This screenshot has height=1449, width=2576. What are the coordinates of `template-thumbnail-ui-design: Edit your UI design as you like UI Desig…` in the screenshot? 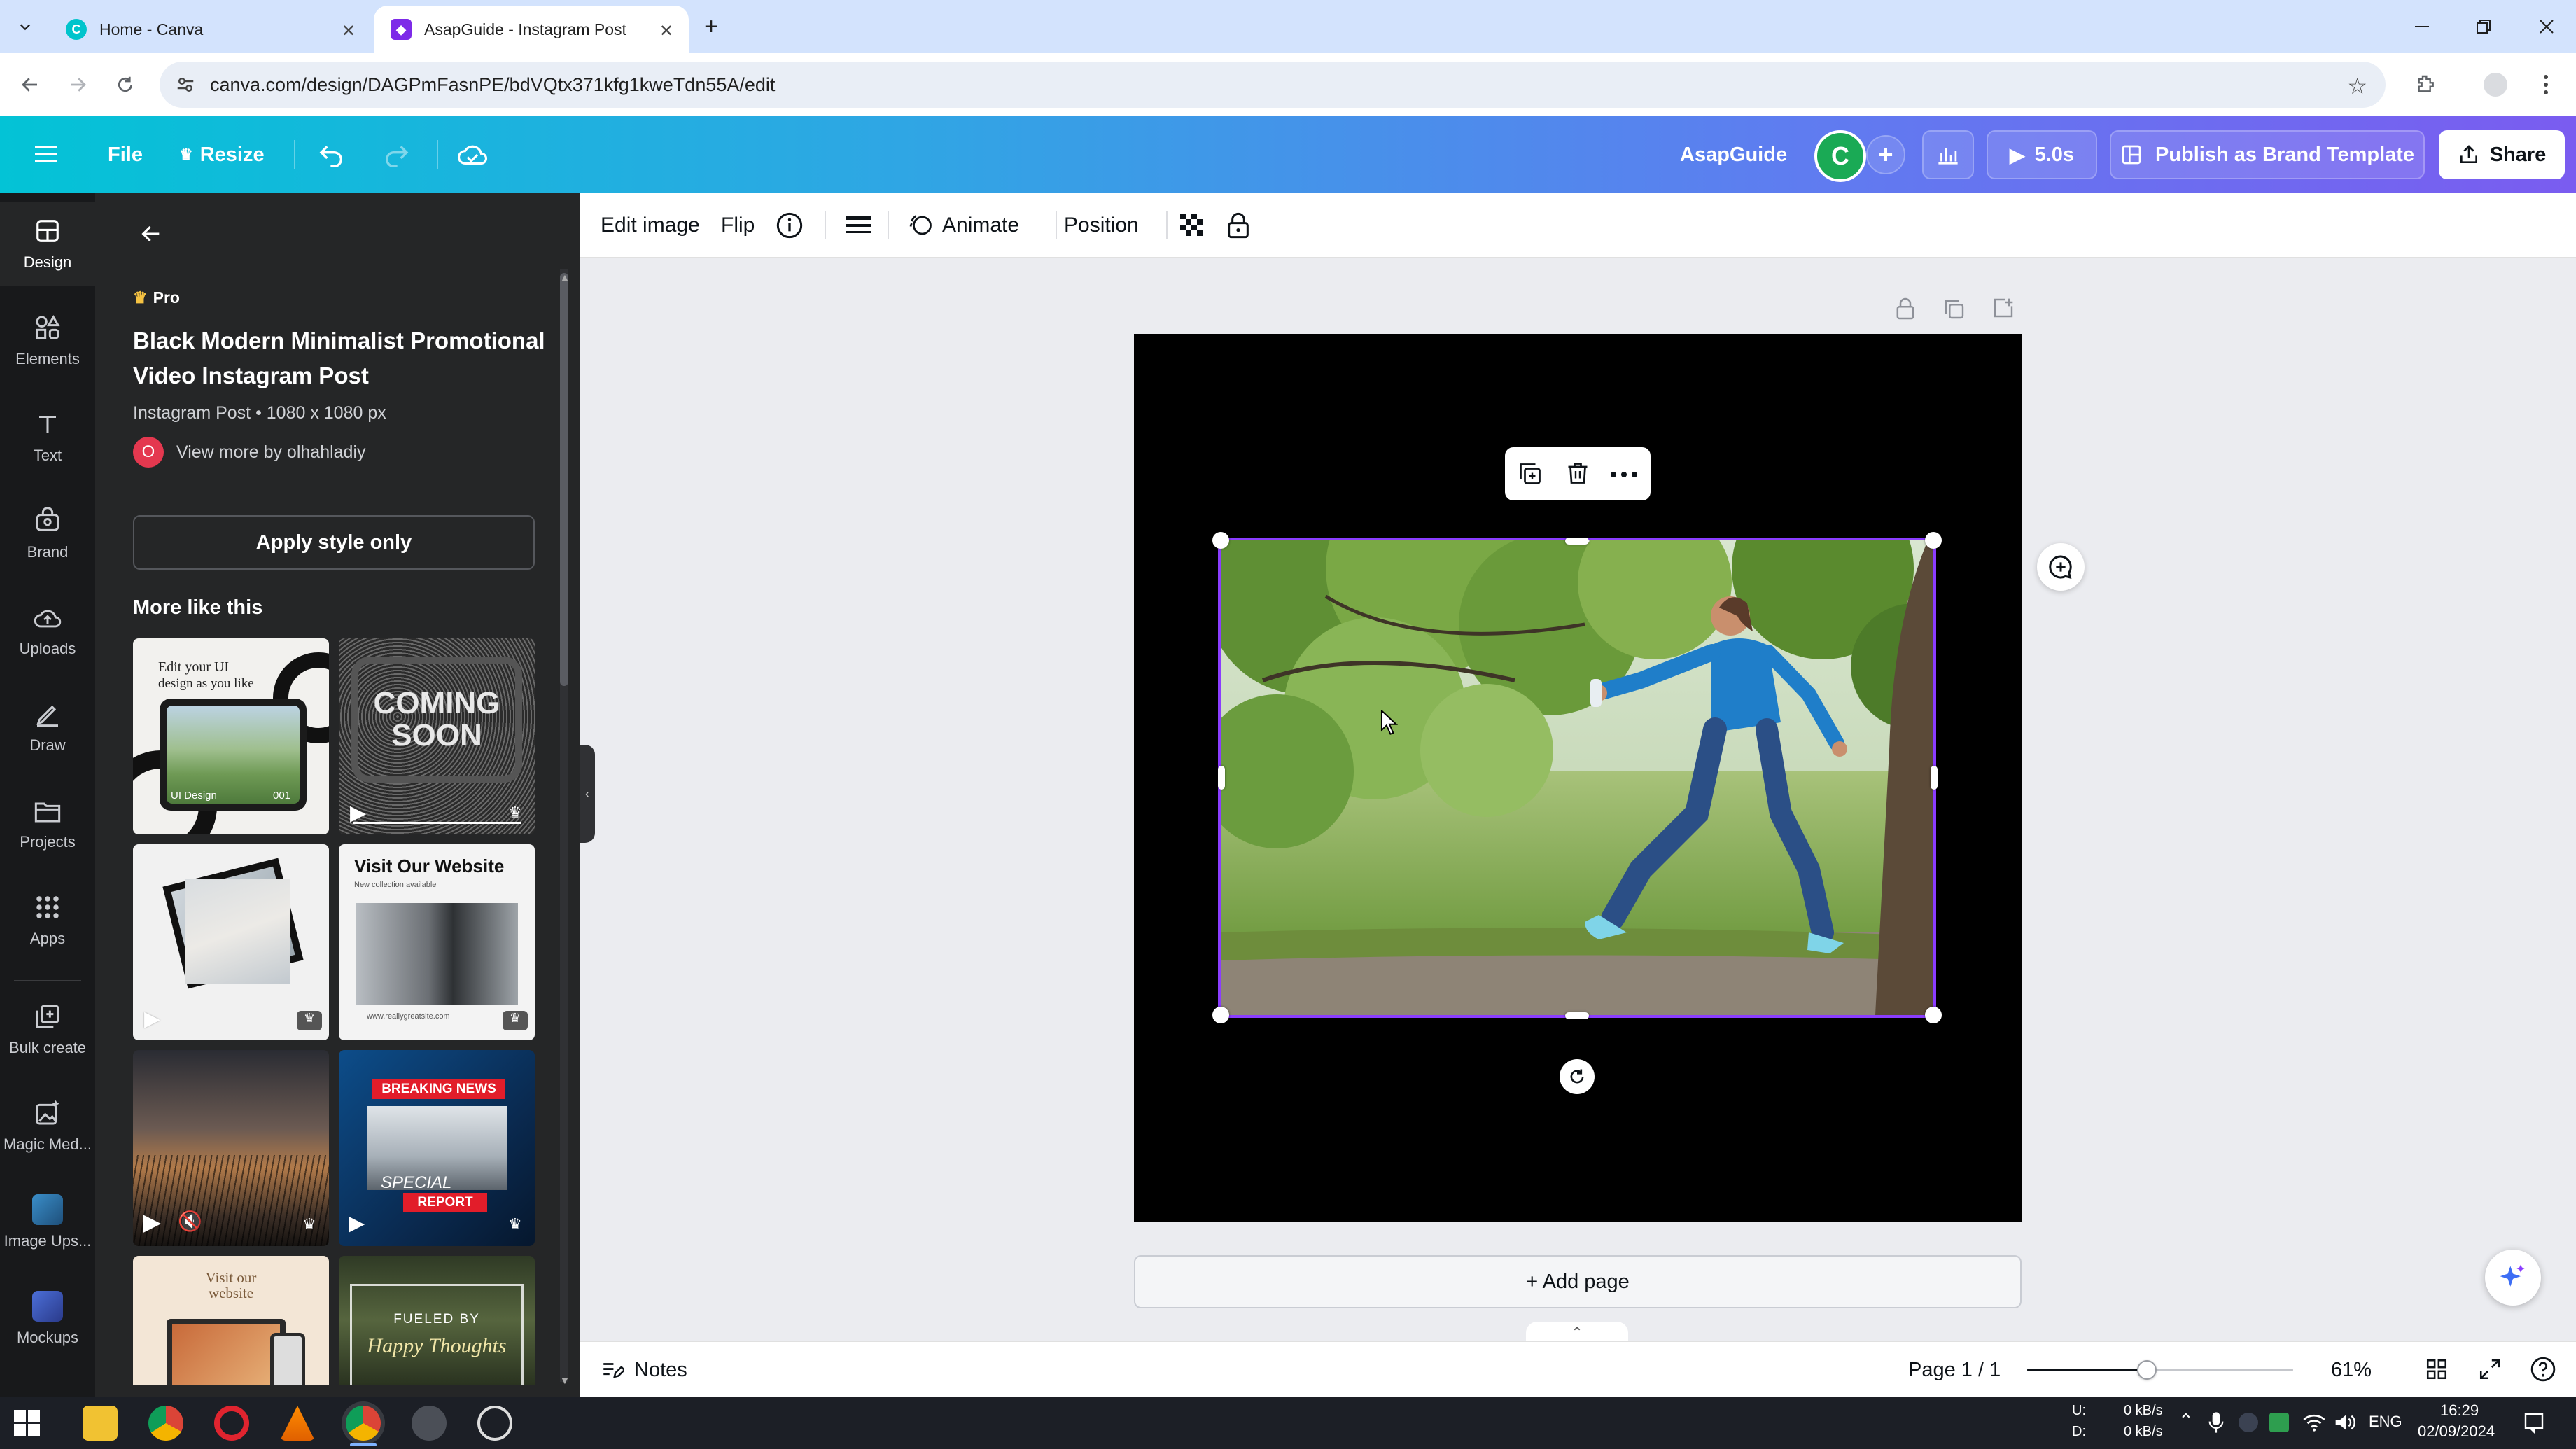 It's located at (231, 736).